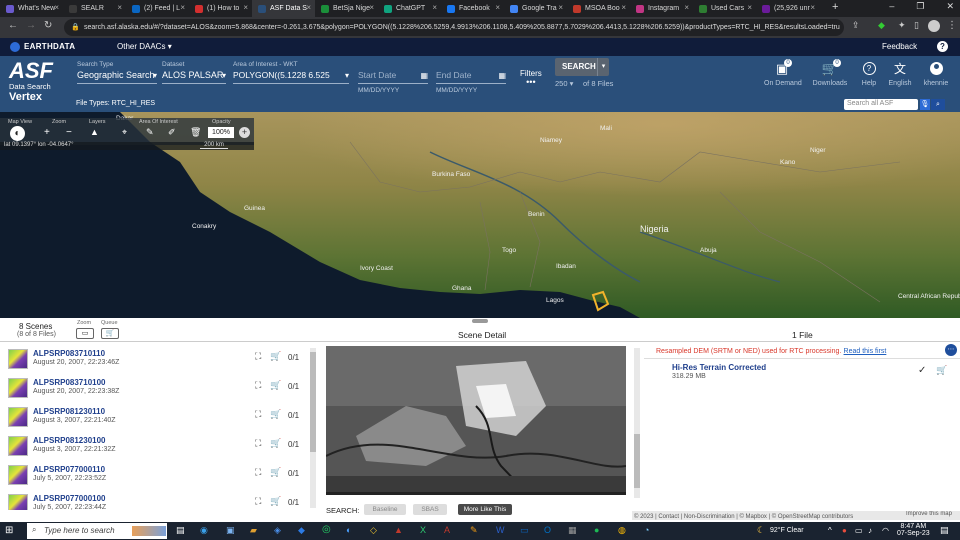 The image size is (960, 540). Describe the element at coordinates (313, 428) in the screenshot. I see `scene-list-scrollbar` at that location.